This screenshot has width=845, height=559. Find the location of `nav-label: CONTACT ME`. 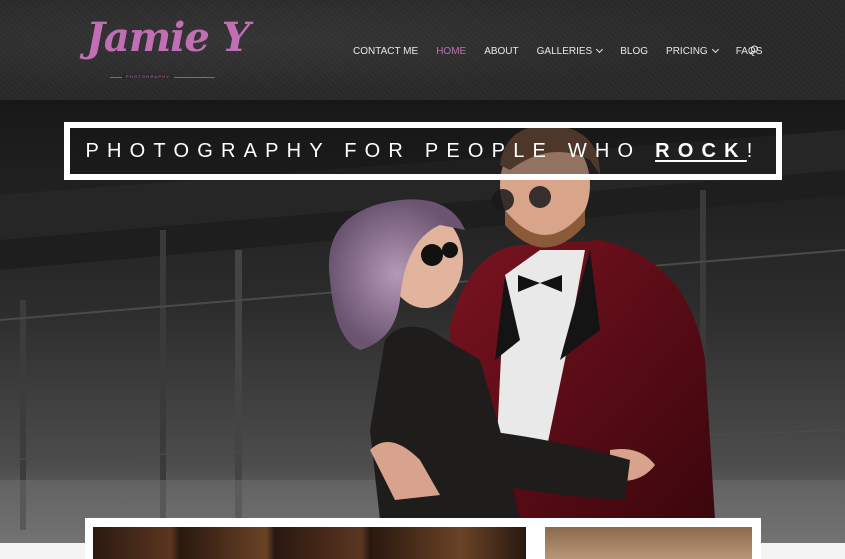

nav-label: CONTACT ME is located at coordinates (386, 51).